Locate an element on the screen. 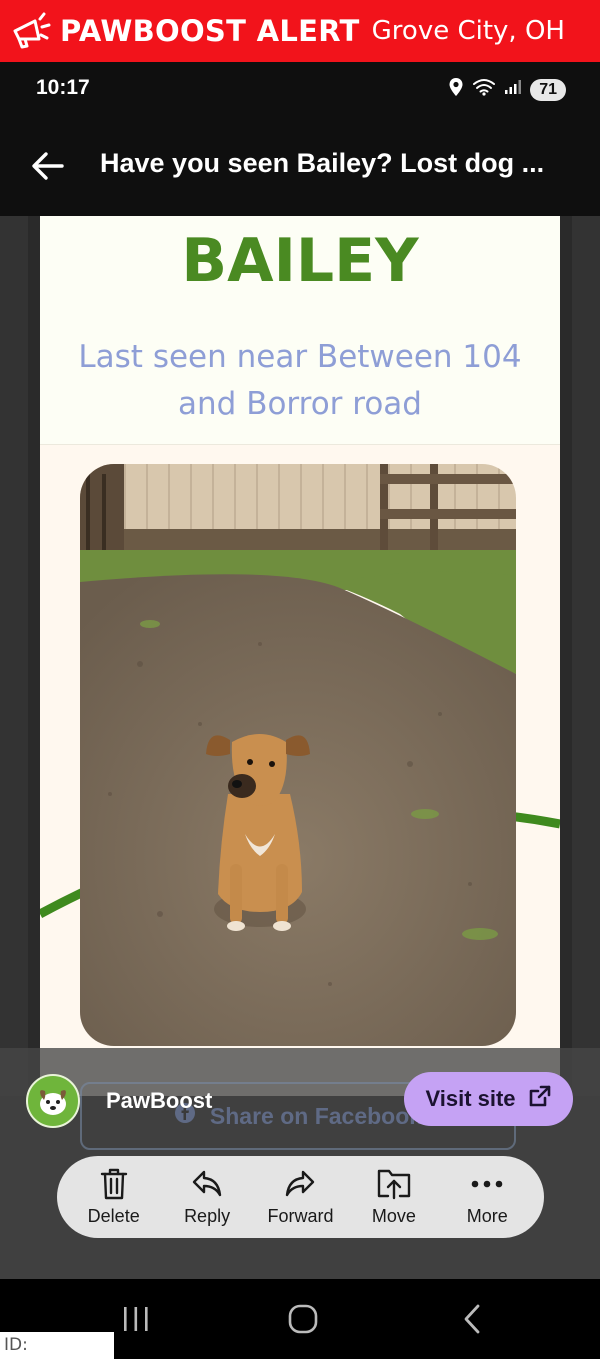 The width and height of the screenshot is (600, 1359). dog-logo-icon is located at coordinates (53, 1102).